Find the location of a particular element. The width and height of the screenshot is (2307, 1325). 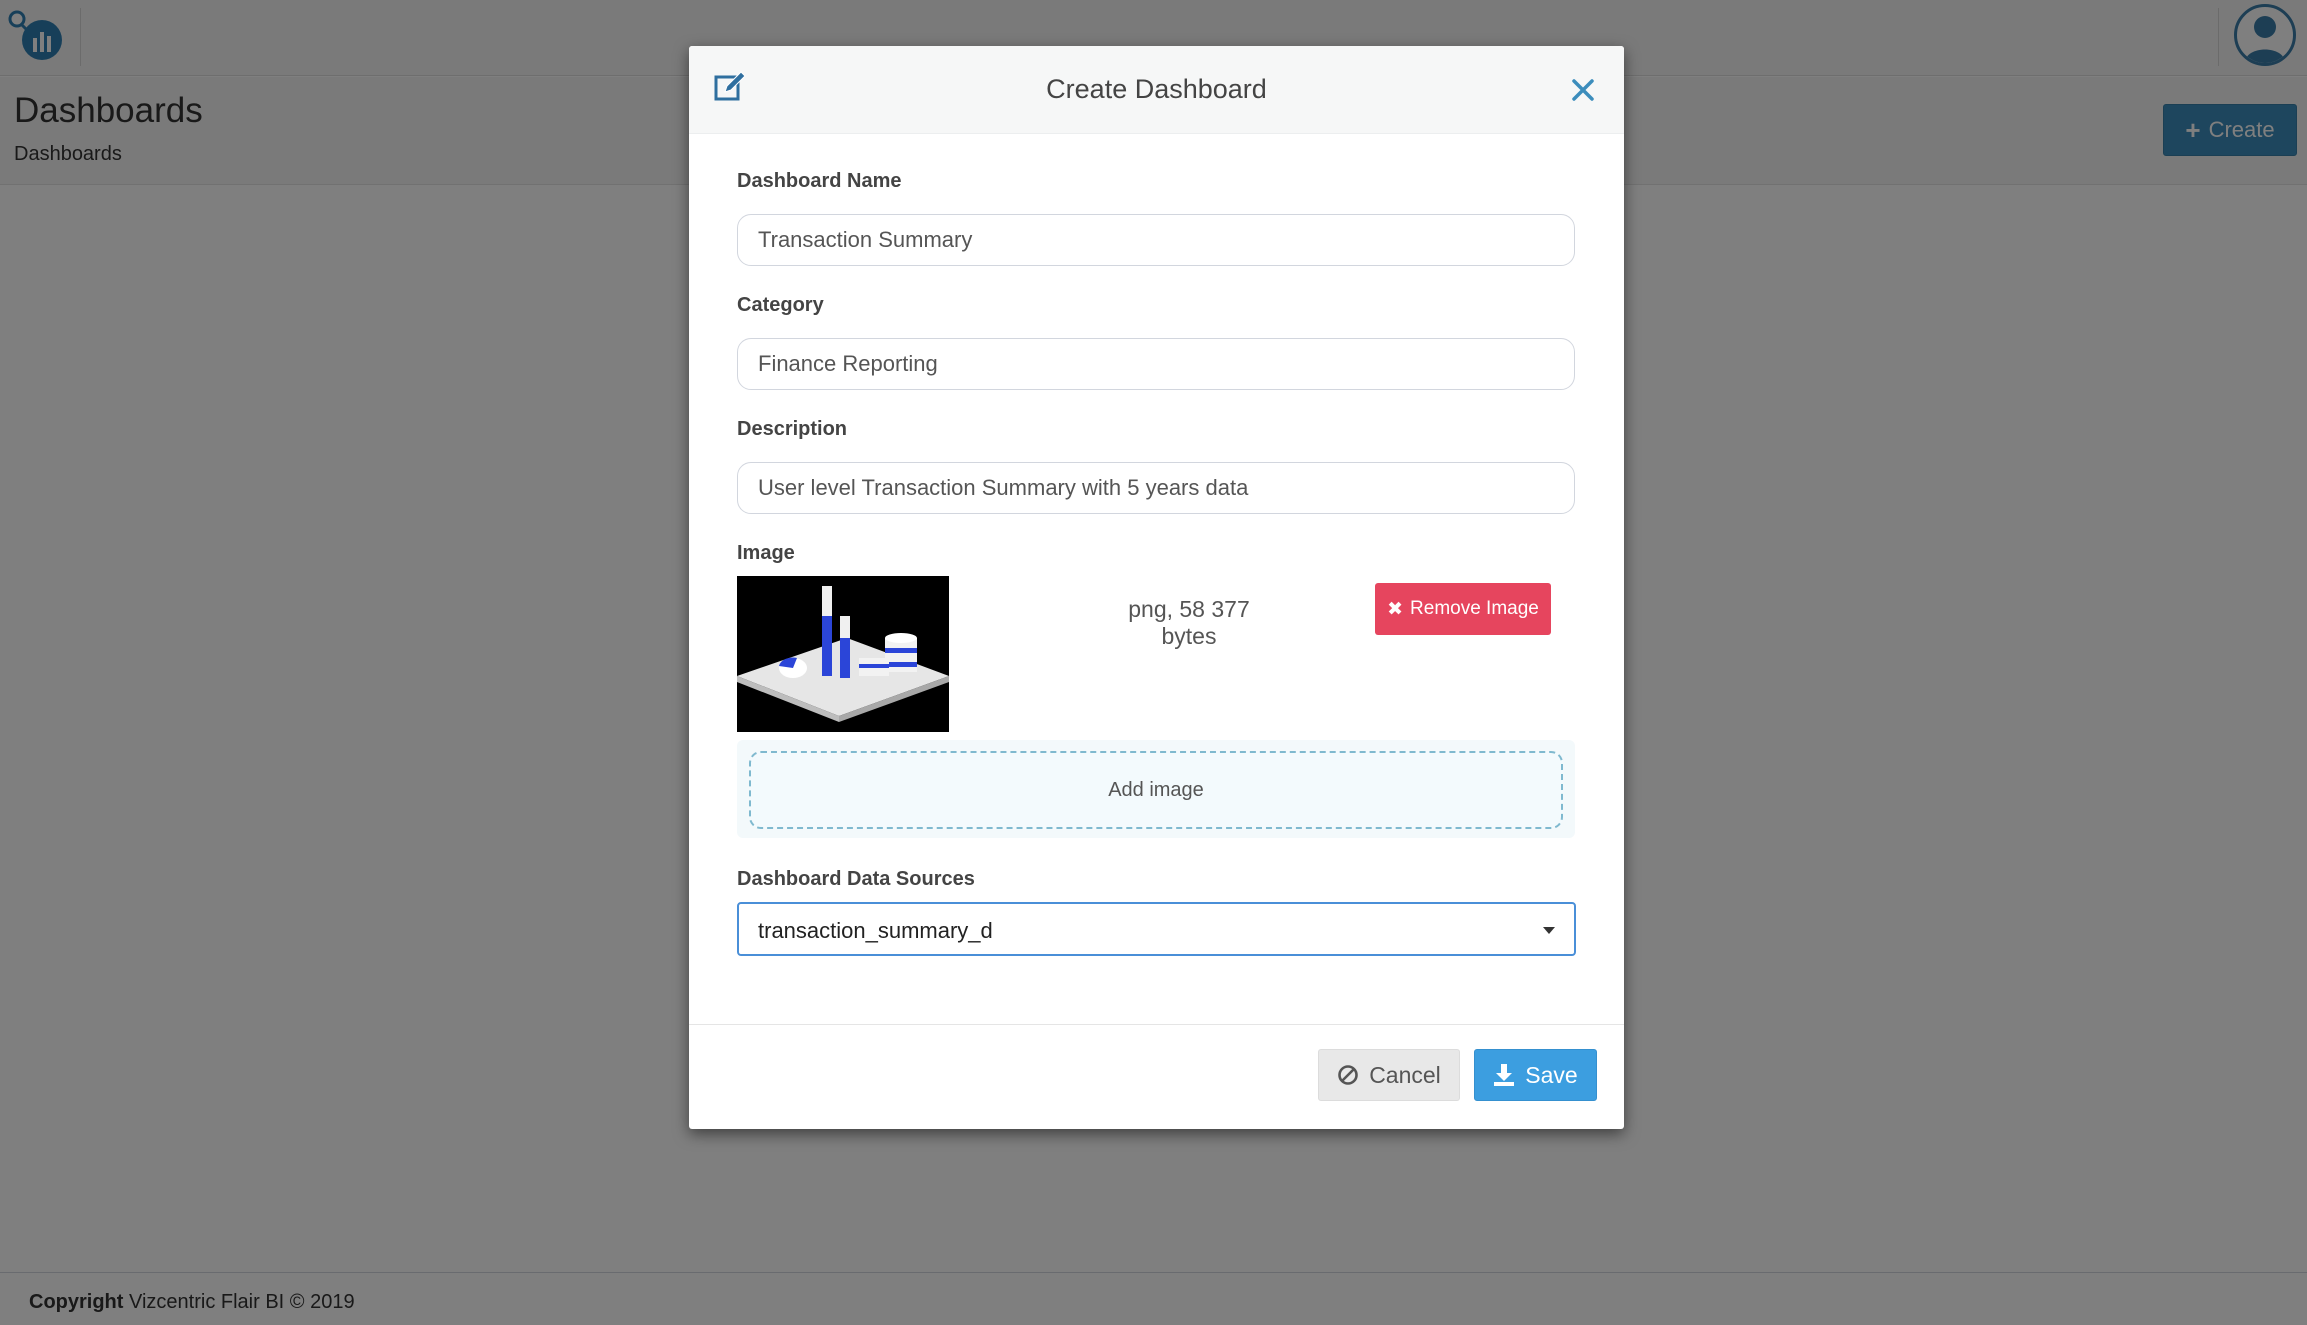

save-button: Save is located at coordinates (1535, 1075).